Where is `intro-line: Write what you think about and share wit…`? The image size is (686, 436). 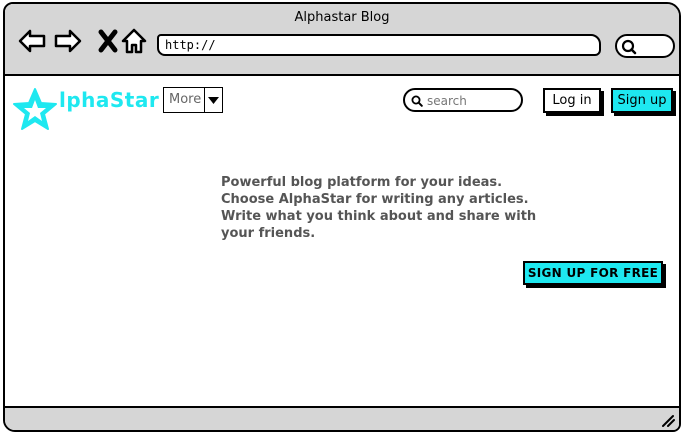 intro-line: Write what you think about and share wit… is located at coordinates (379, 216).